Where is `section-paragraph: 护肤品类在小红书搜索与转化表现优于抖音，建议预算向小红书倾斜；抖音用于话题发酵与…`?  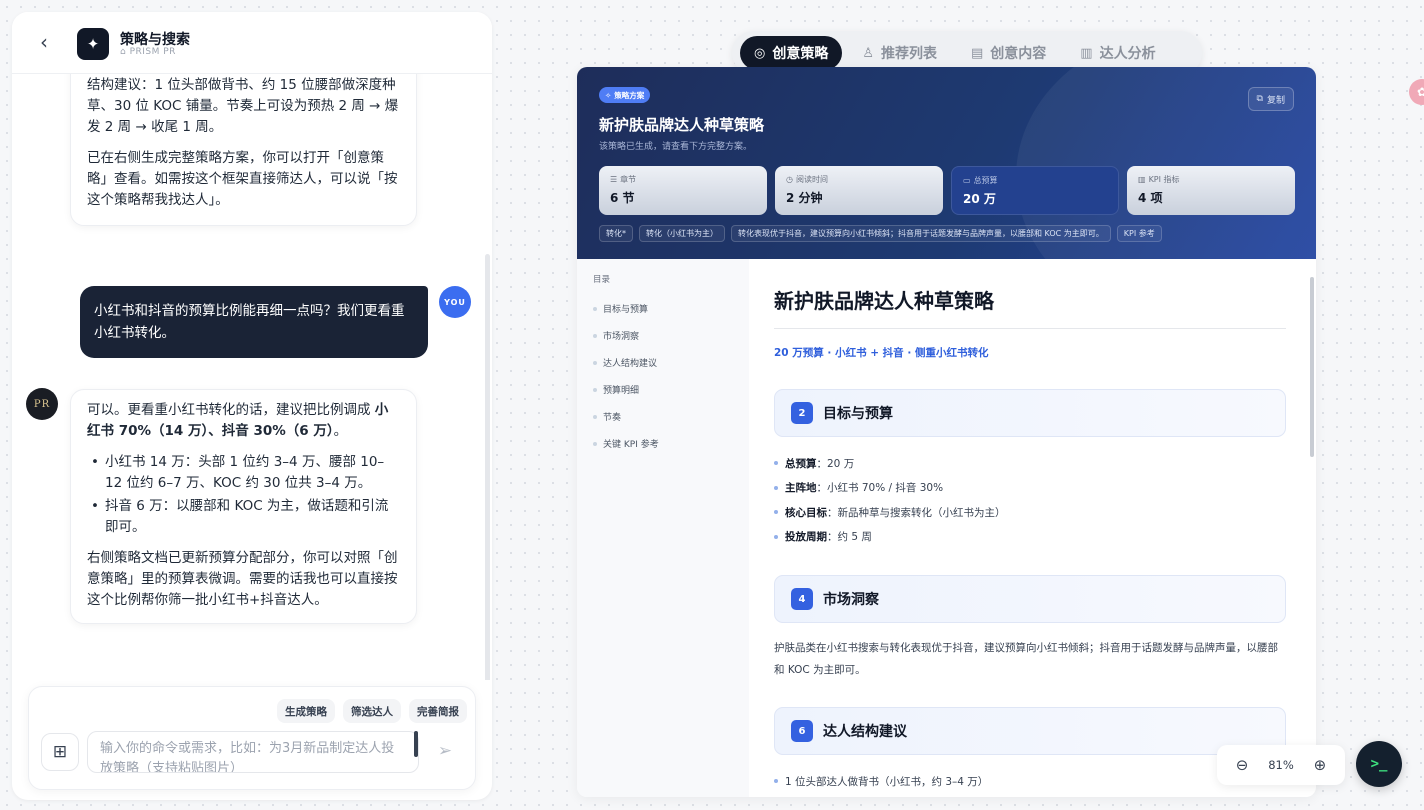 section-paragraph: 护肤品类在小红书搜索与转化表现优于抖音，建议预算向小红书倾斜；抖音用于话题发酵与… is located at coordinates (1026, 659).